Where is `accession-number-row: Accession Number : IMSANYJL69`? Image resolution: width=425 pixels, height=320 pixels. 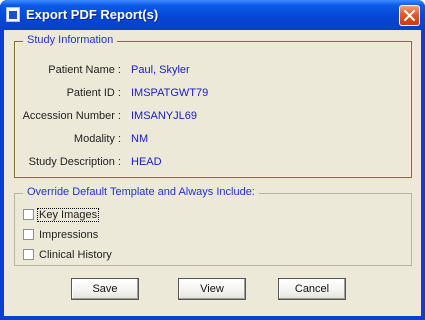
accession-number-row: Accession Number : IMSANYJL69 is located at coordinates (213, 116).